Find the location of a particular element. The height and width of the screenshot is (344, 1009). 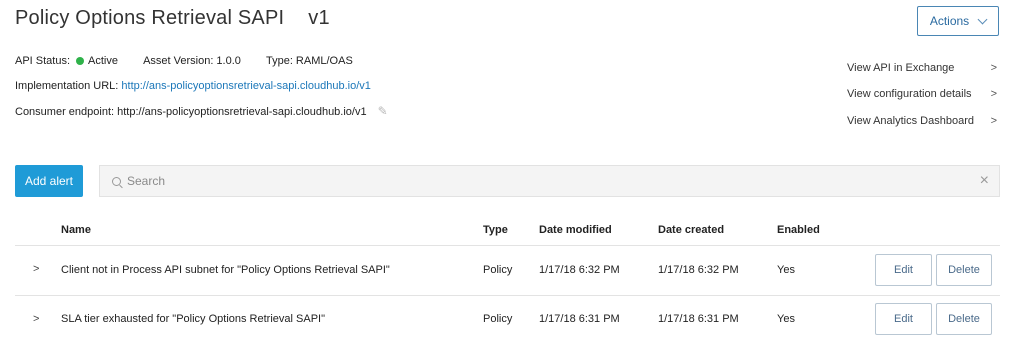

api-version: v1 is located at coordinates (319, 18).